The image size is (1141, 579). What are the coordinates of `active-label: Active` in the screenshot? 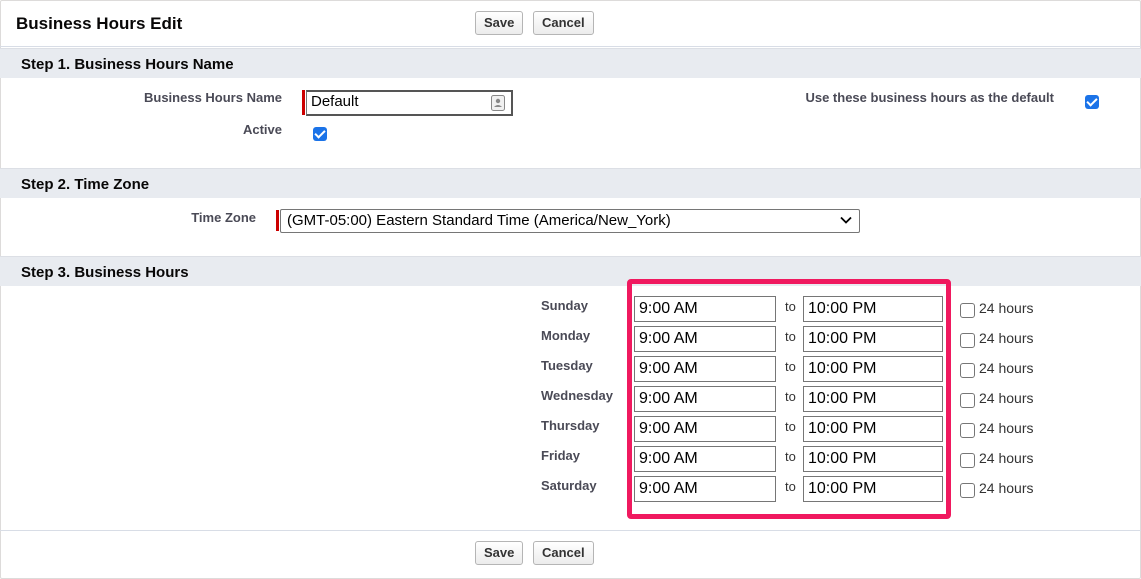 It's located at (262, 129).